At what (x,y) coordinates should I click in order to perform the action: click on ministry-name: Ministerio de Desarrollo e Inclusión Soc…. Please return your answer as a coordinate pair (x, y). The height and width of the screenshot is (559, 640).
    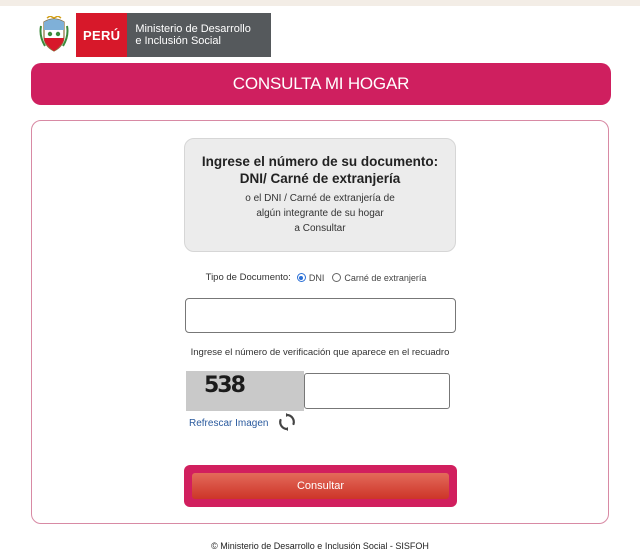
    Looking at the image, I should click on (199, 35).